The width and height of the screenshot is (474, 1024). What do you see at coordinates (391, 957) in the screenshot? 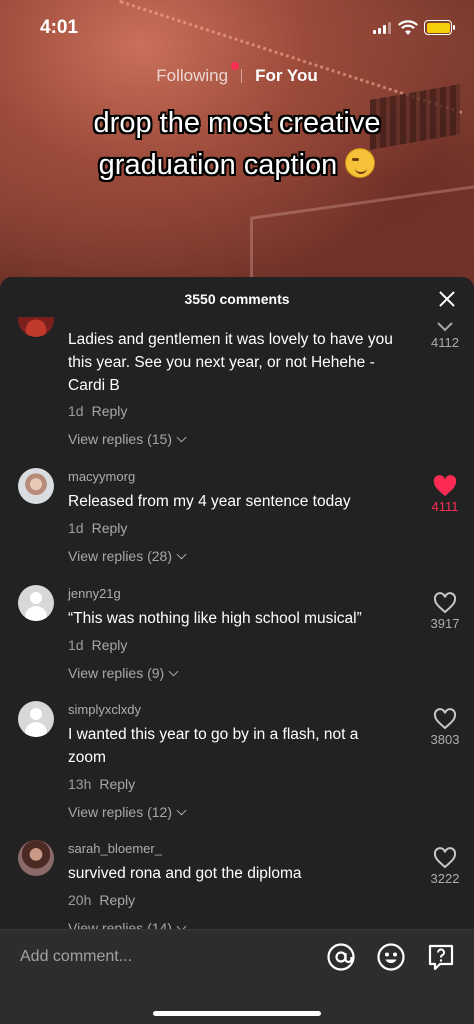
I see `emoji-icon` at bounding box center [391, 957].